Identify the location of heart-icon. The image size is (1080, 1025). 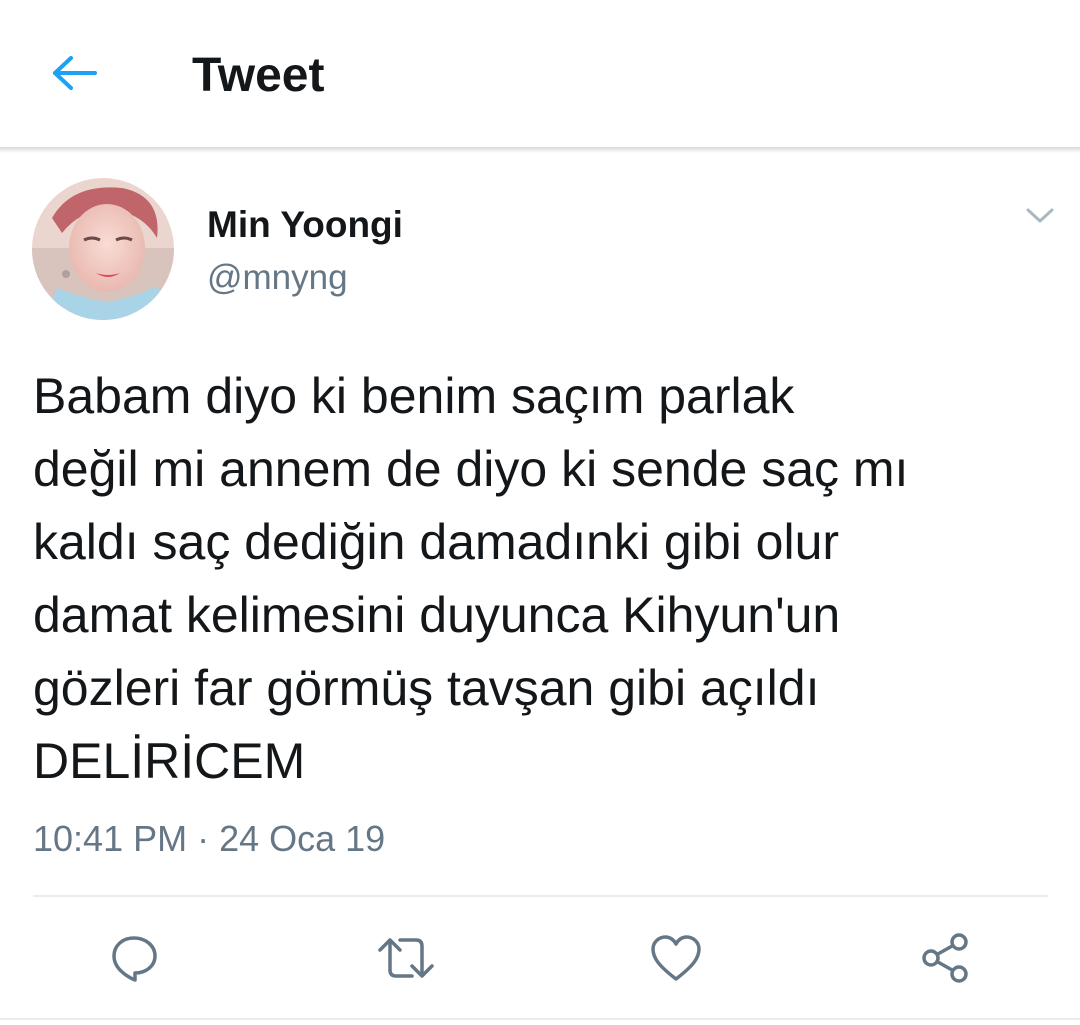
(676, 958).